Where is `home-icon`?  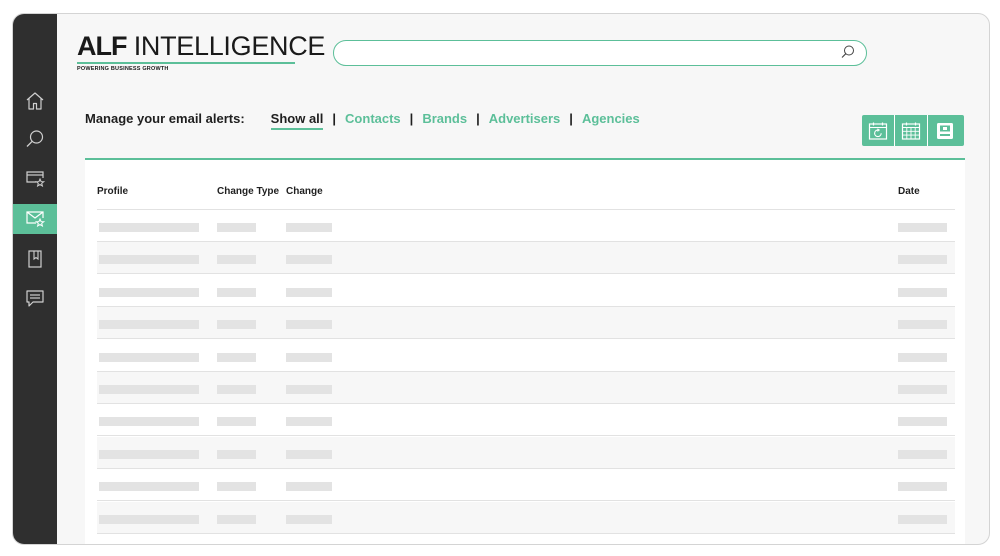
home-icon is located at coordinates (35, 101).